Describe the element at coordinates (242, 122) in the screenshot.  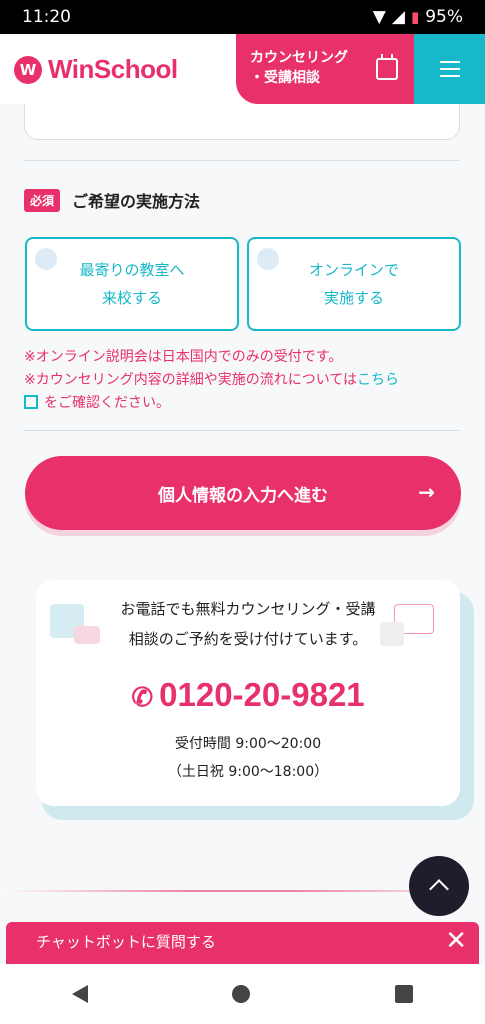
I see `previous-field-box` at that location.